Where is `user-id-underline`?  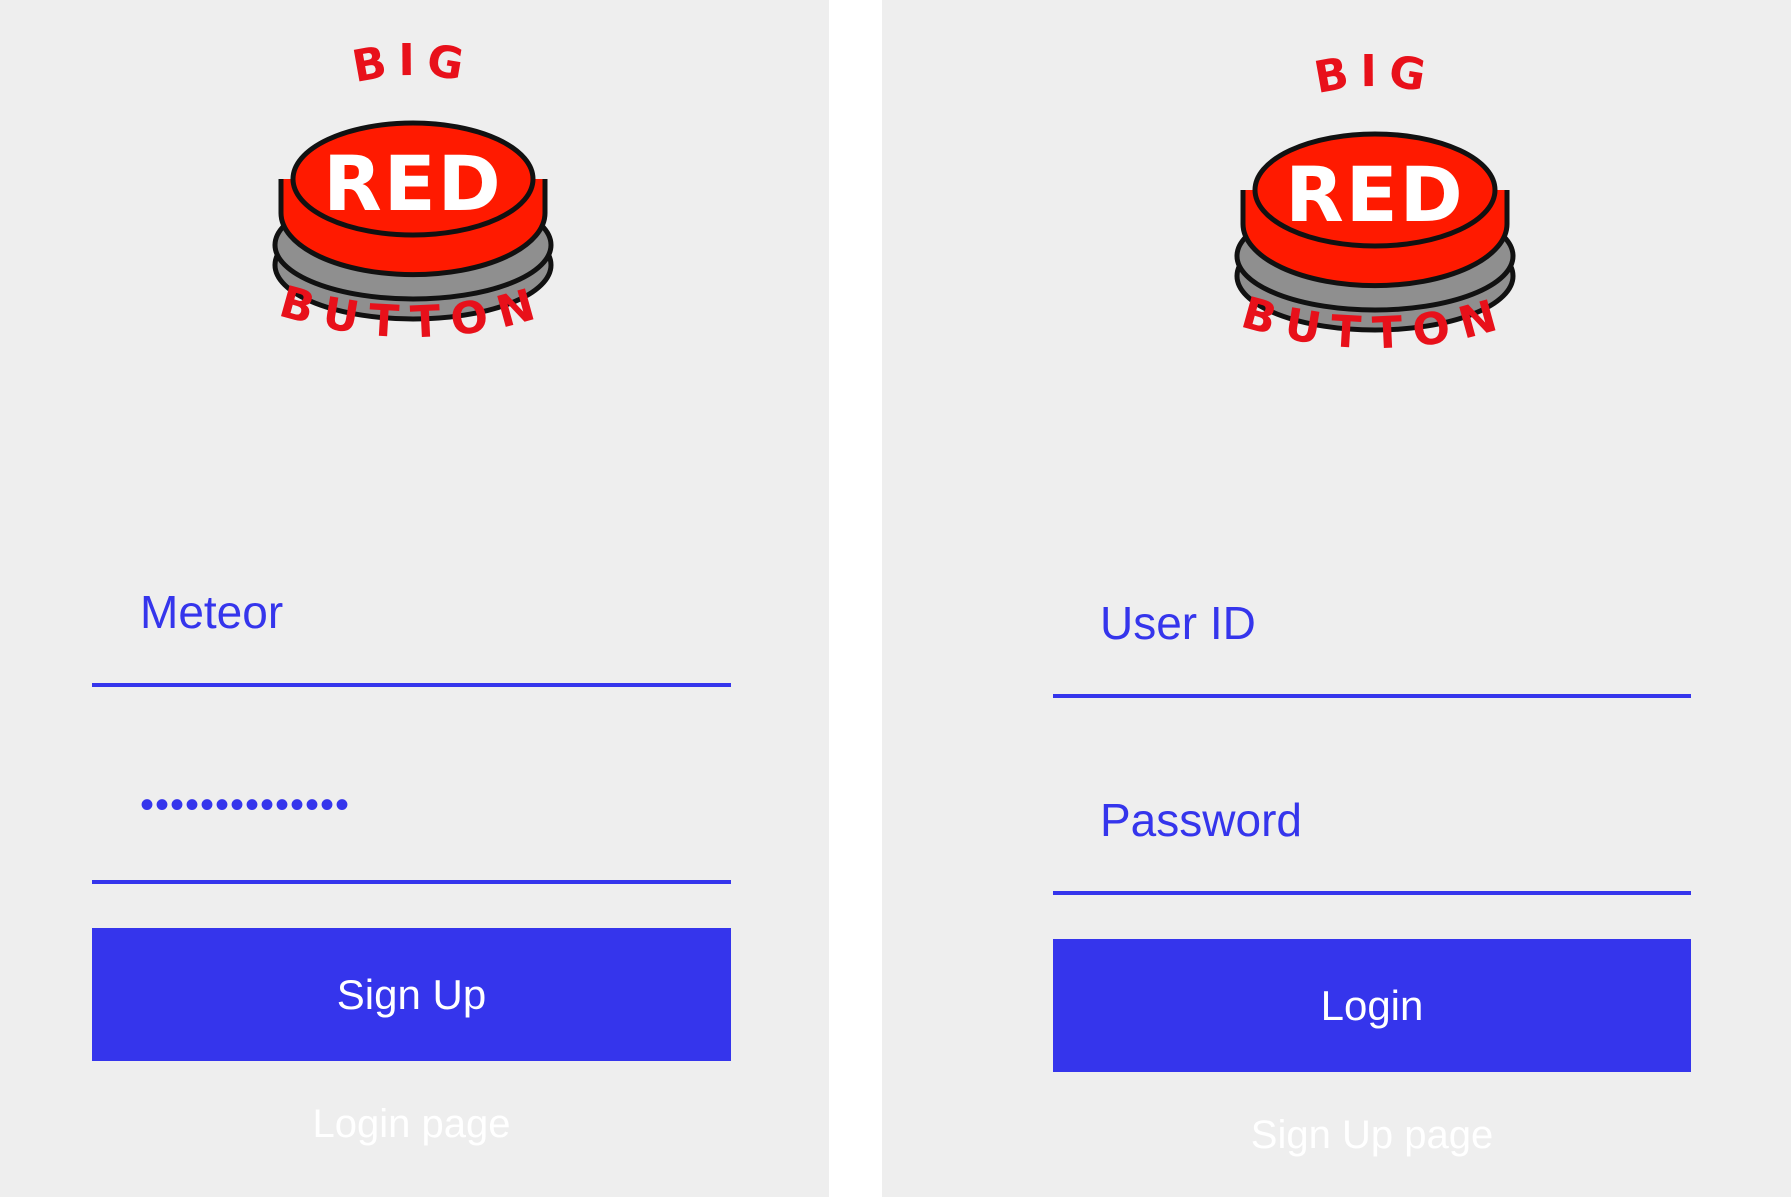 user-id-underline is located at coordinates (1372, 696).